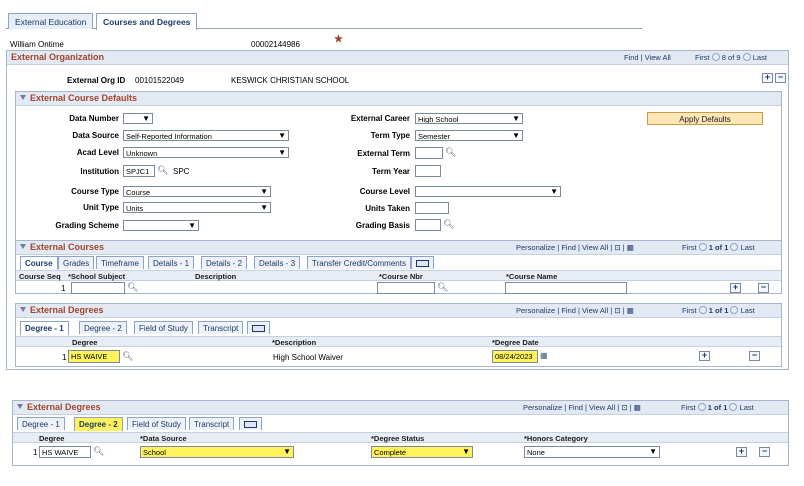  What do you see at coordinates (78, 98) in the screenshot?
I see `course-defaults-title: External Course Defaults` at bounding box center [78, 98].